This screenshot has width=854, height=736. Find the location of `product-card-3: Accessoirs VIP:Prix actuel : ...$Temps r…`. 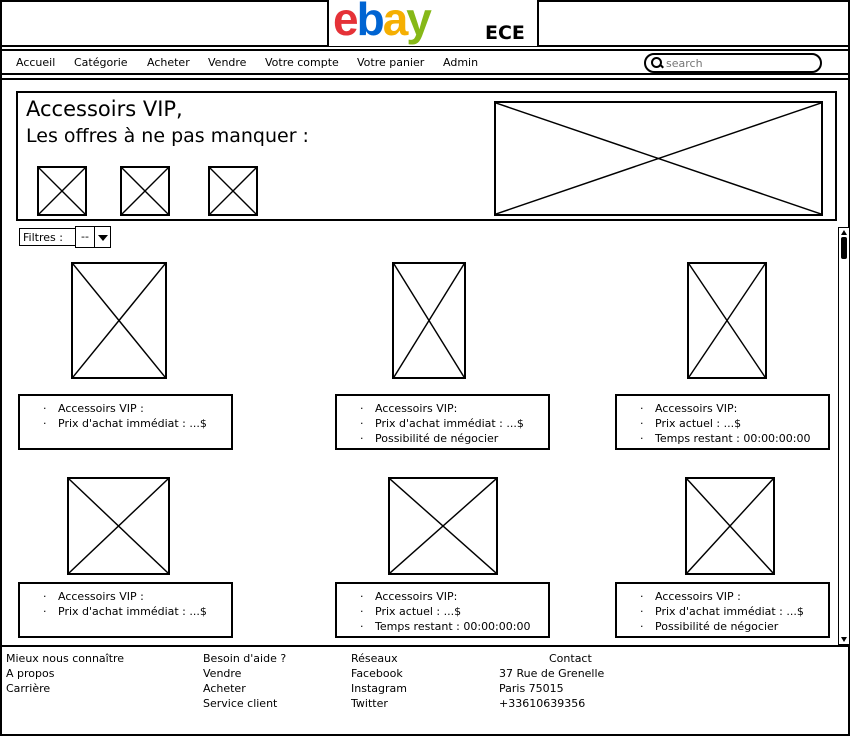

product-card-3: Accessoirs VIP:Prix actuel : ...$Temps r… is located at coordinates (722, 422).